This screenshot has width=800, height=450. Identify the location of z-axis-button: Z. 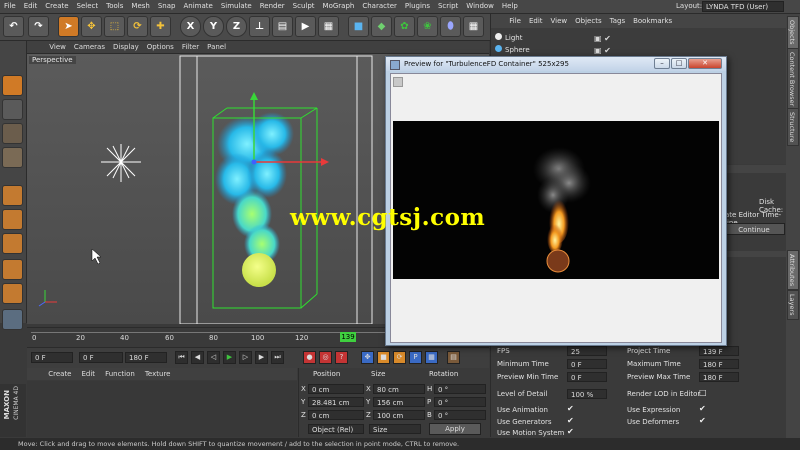
(236, 26).